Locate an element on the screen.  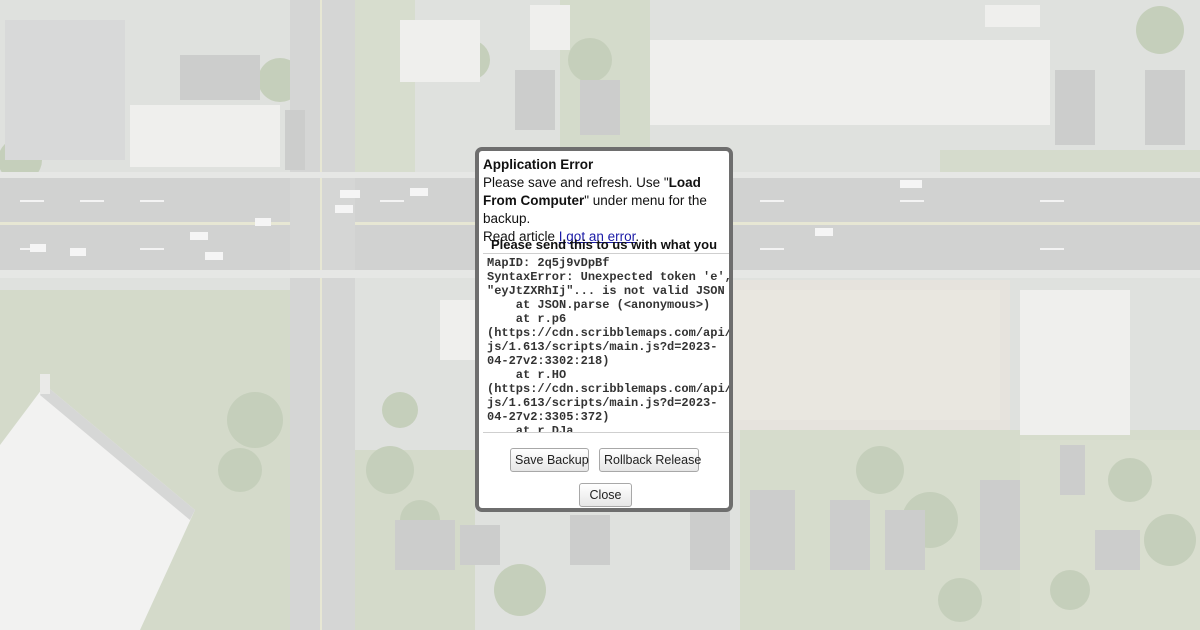
close-button: Close is located at coordinates (605, 495).